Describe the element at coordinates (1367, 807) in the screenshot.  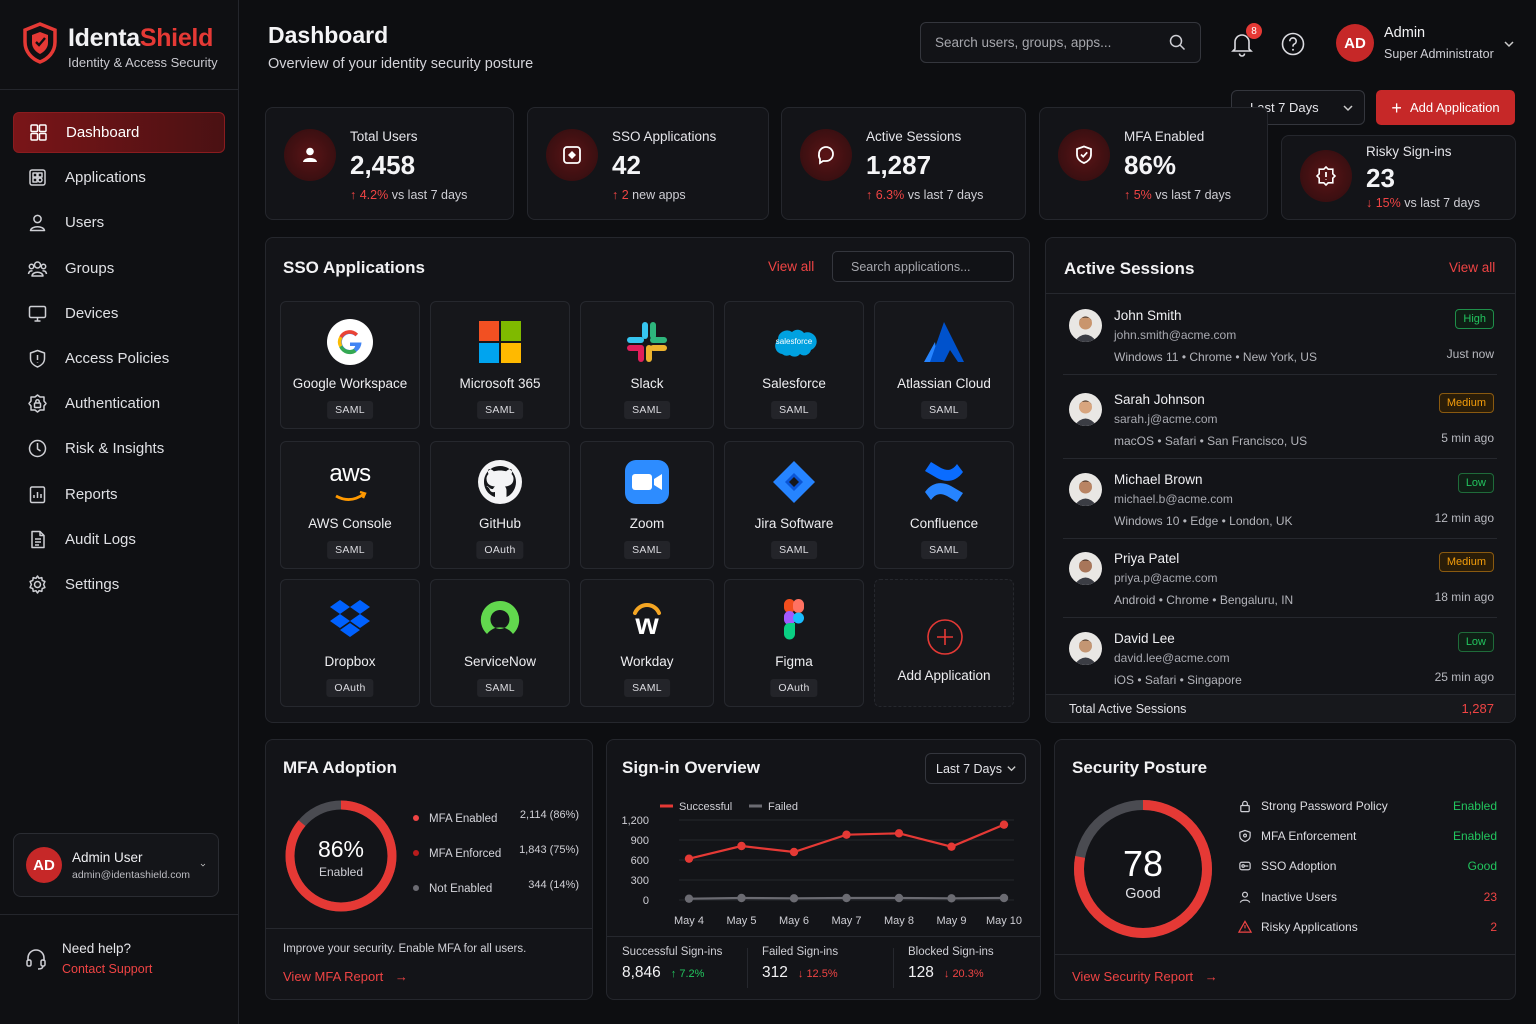
I see `posture-item: Strong Password Policy Enabled` at that location.